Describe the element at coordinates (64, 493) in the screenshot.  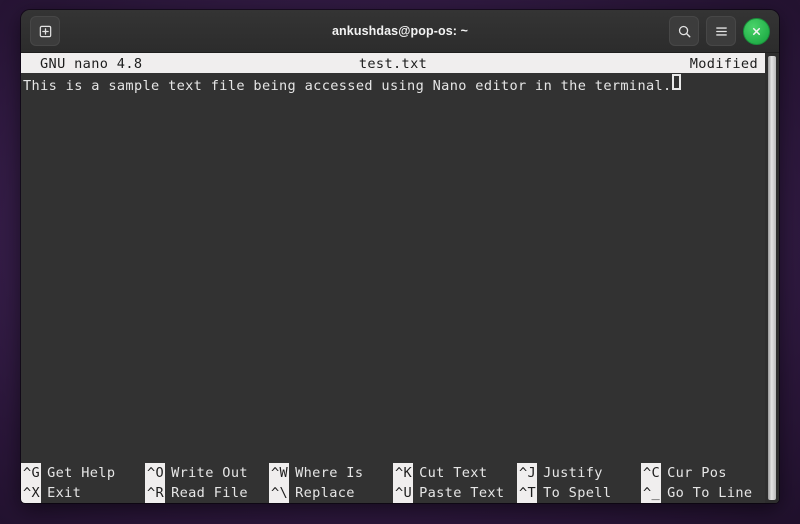
I see `shortcut-label: Exit` at that location.